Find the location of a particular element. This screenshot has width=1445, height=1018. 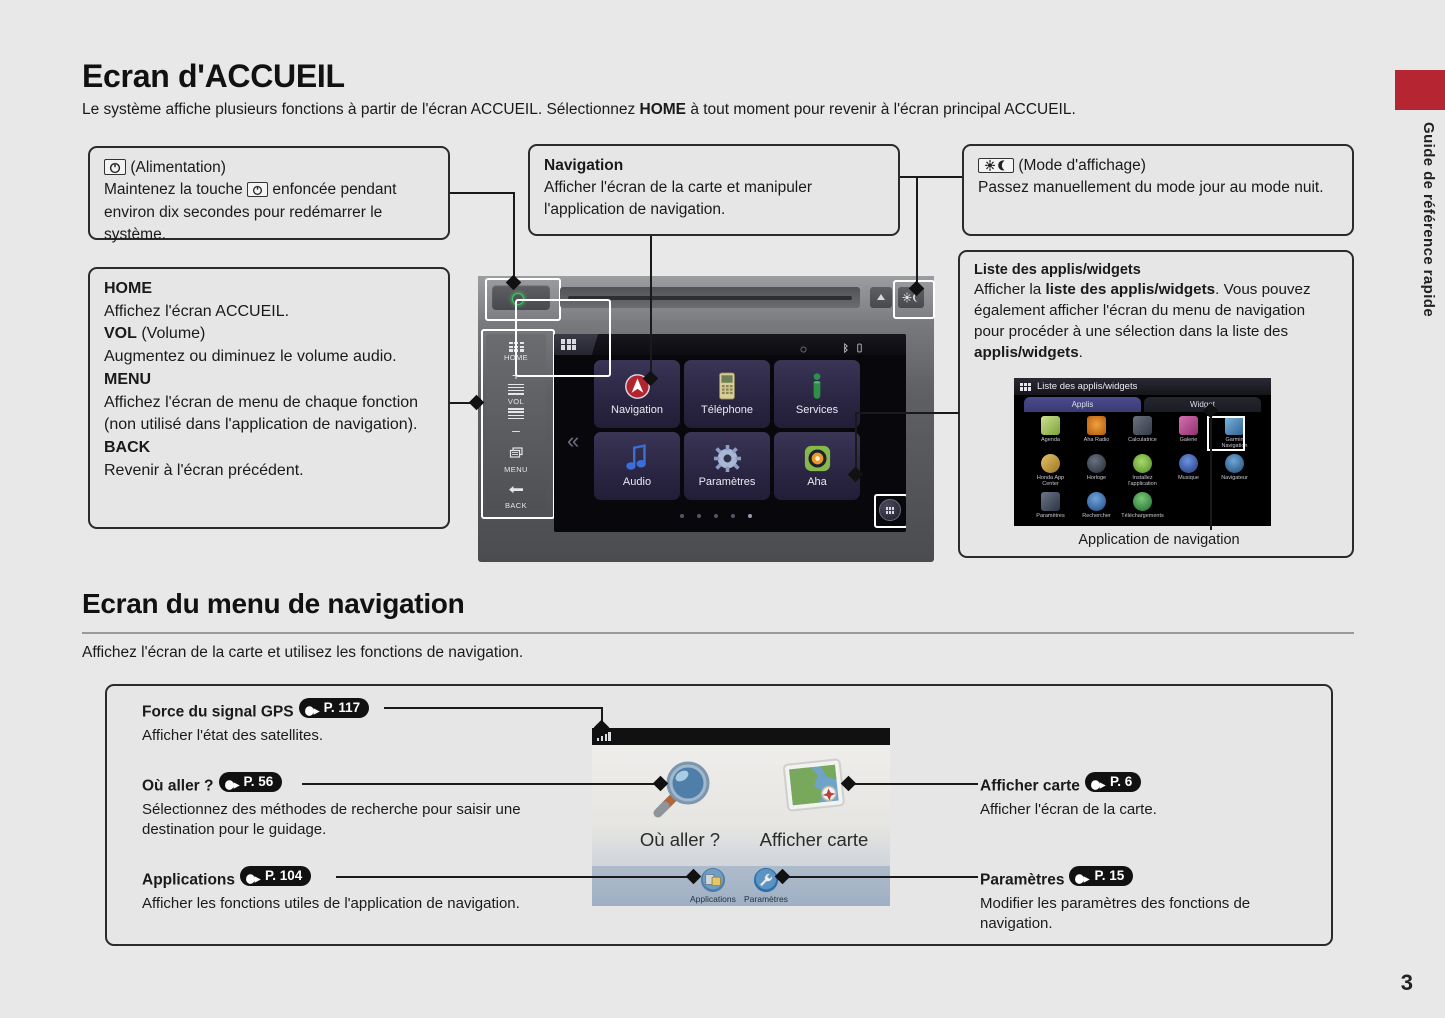

callout-gps-title-row: Force du signal GPS P. 117 is located at coordinates (342, 711).